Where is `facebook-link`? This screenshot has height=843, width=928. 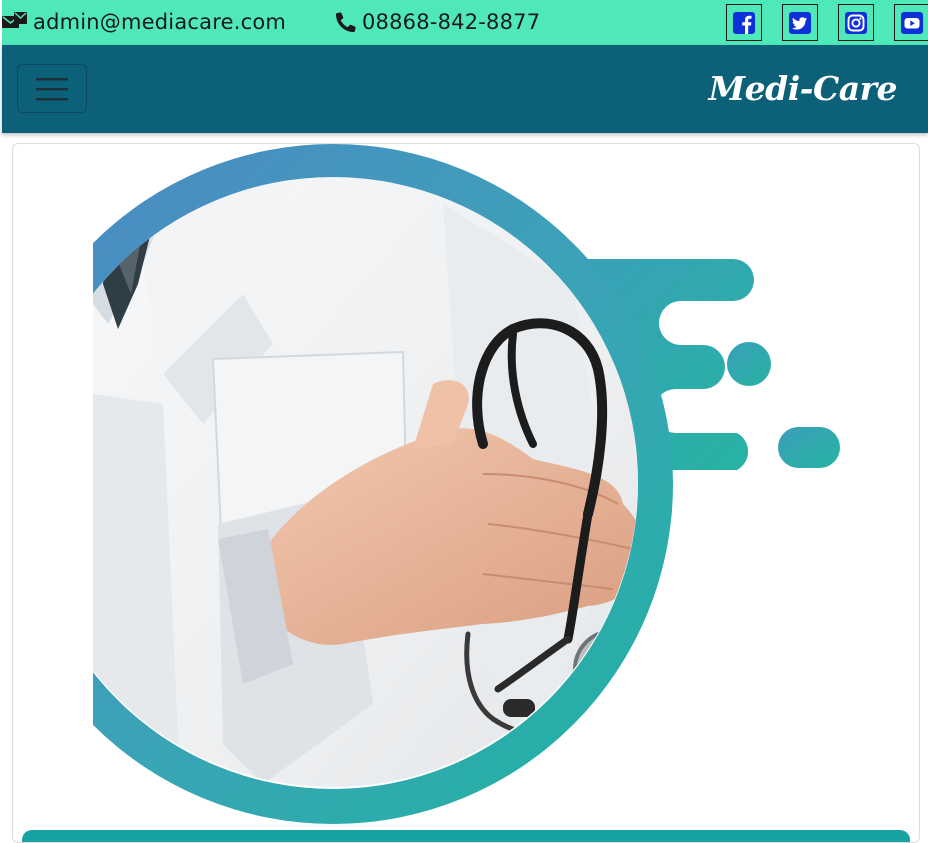 facebook-link is located at coordinates (744, 22).